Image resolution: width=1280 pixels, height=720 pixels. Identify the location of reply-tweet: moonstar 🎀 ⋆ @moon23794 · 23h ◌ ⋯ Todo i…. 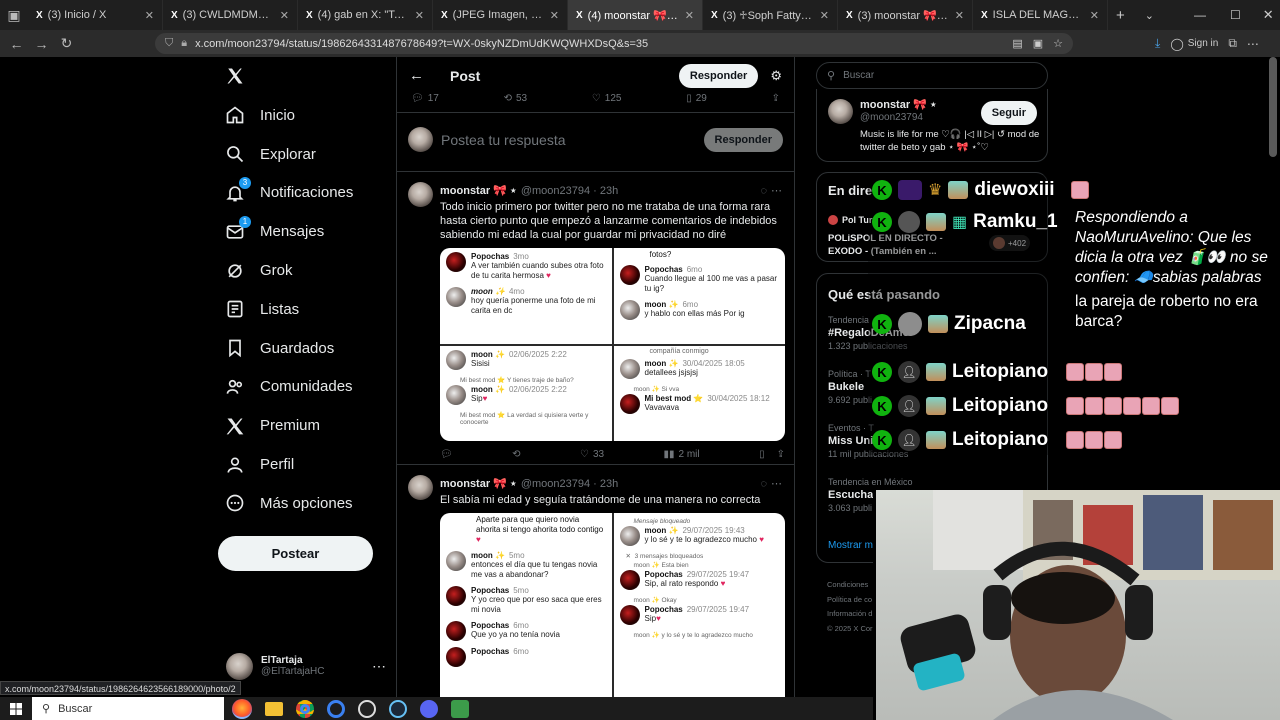
(595, 317).